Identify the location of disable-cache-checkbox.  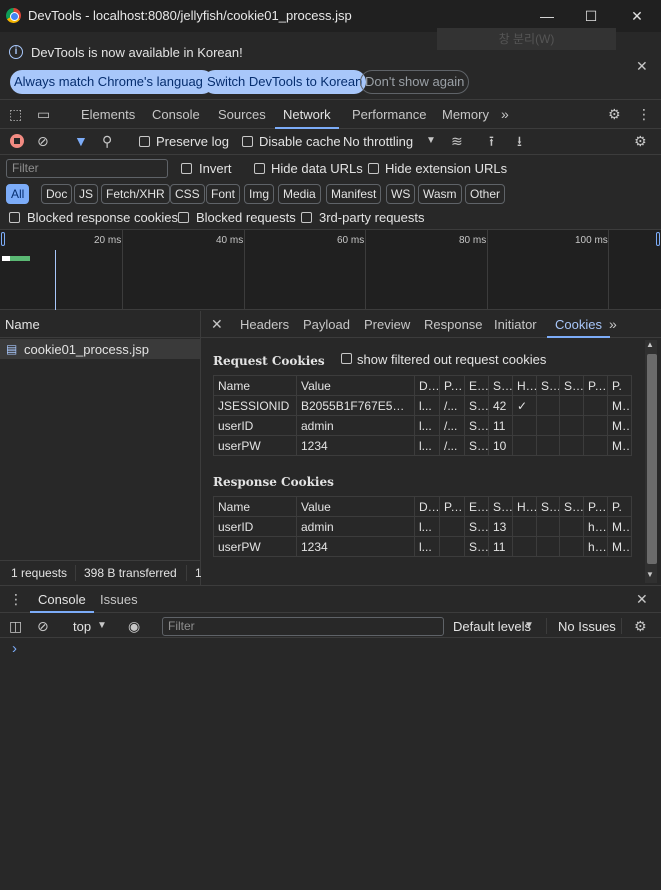
(247, 141).